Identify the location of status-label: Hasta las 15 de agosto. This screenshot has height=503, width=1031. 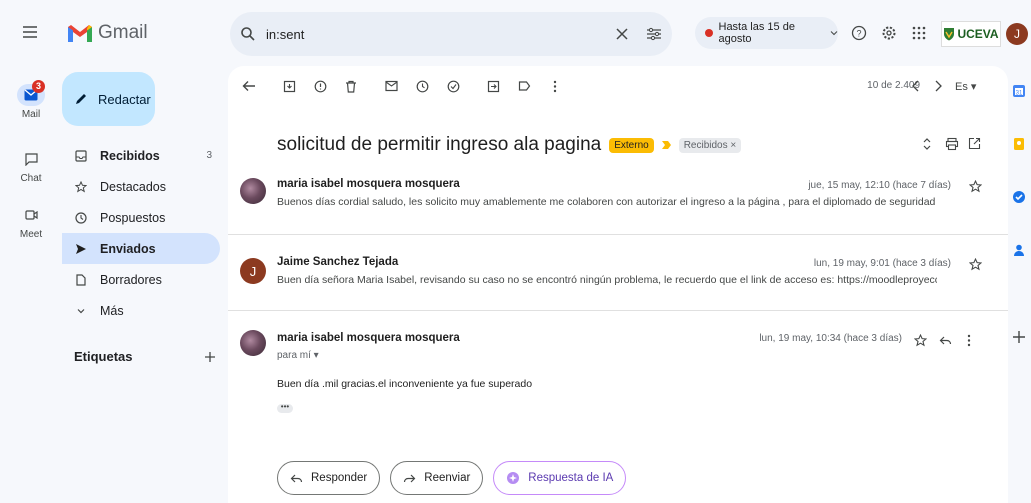
(756, 33).